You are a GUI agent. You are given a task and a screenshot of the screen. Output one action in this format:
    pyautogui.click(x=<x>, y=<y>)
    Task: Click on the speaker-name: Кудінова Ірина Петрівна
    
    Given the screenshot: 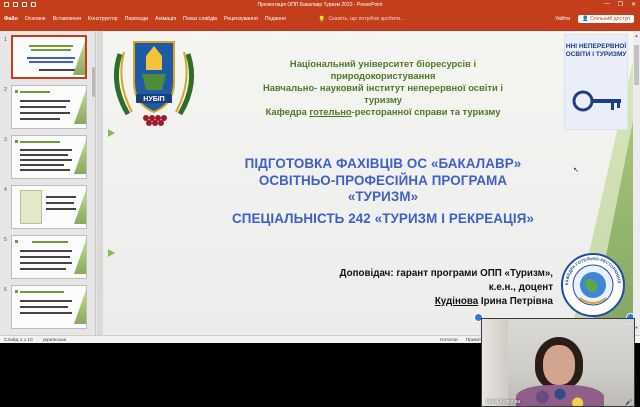 What is the action you would take?
    pyautogui.click(x=393, y=302)
    